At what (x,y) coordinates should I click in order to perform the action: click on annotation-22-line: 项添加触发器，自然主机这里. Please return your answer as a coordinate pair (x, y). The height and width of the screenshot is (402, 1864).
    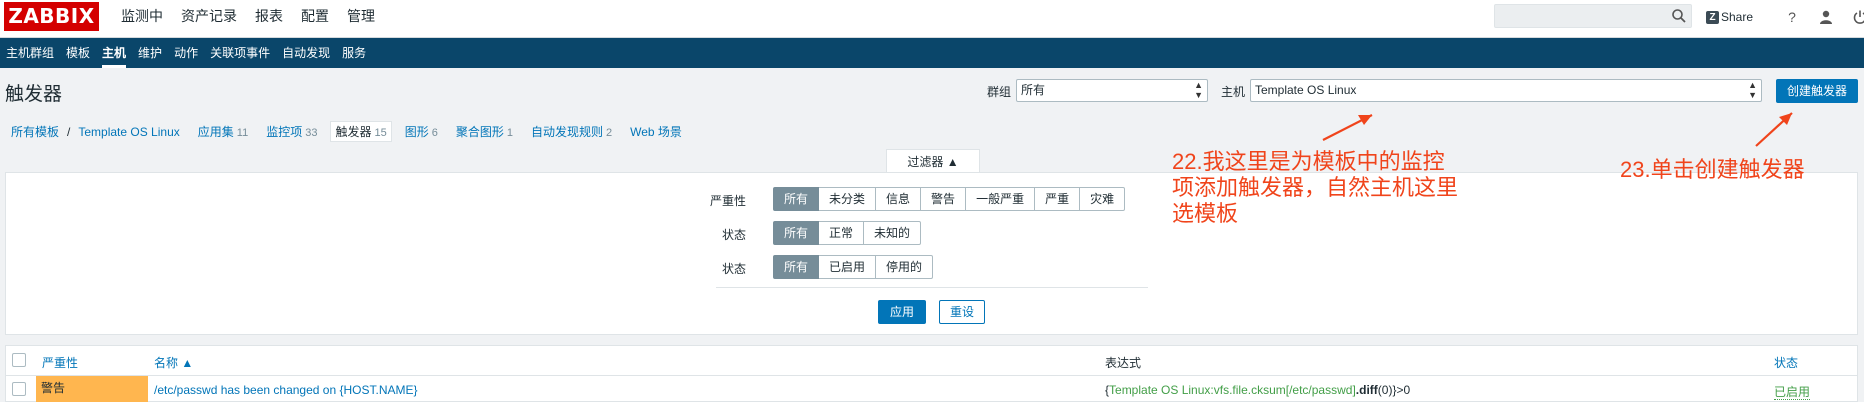
    Looking at the image, I should click on (1315, 187).